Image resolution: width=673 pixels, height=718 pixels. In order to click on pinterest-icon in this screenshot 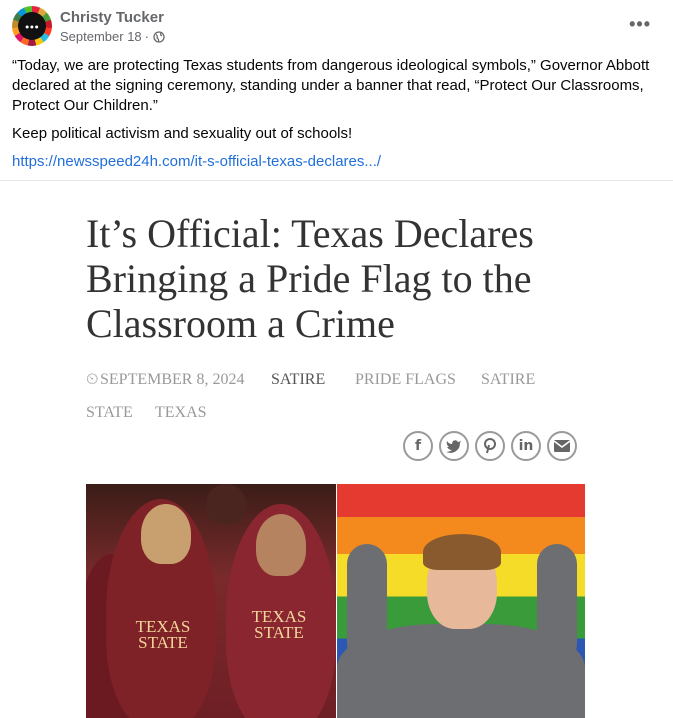, I will do `click(490, 446)`.